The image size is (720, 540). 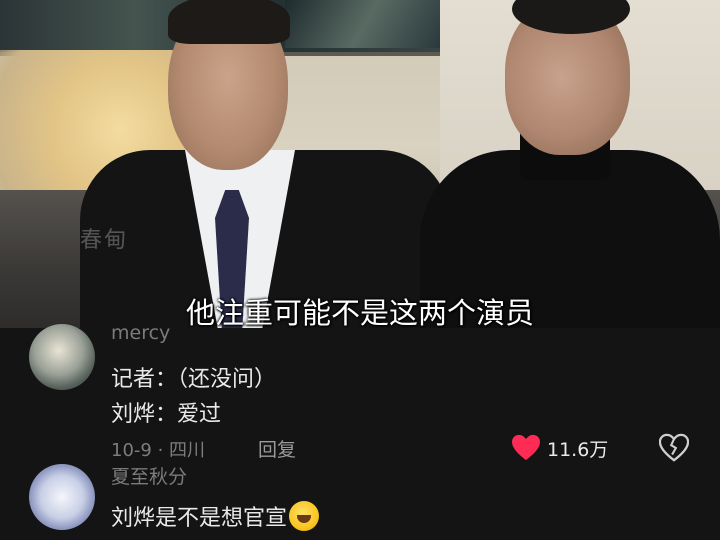 I want to click on person-left-hair, so click(x=229, y=22).